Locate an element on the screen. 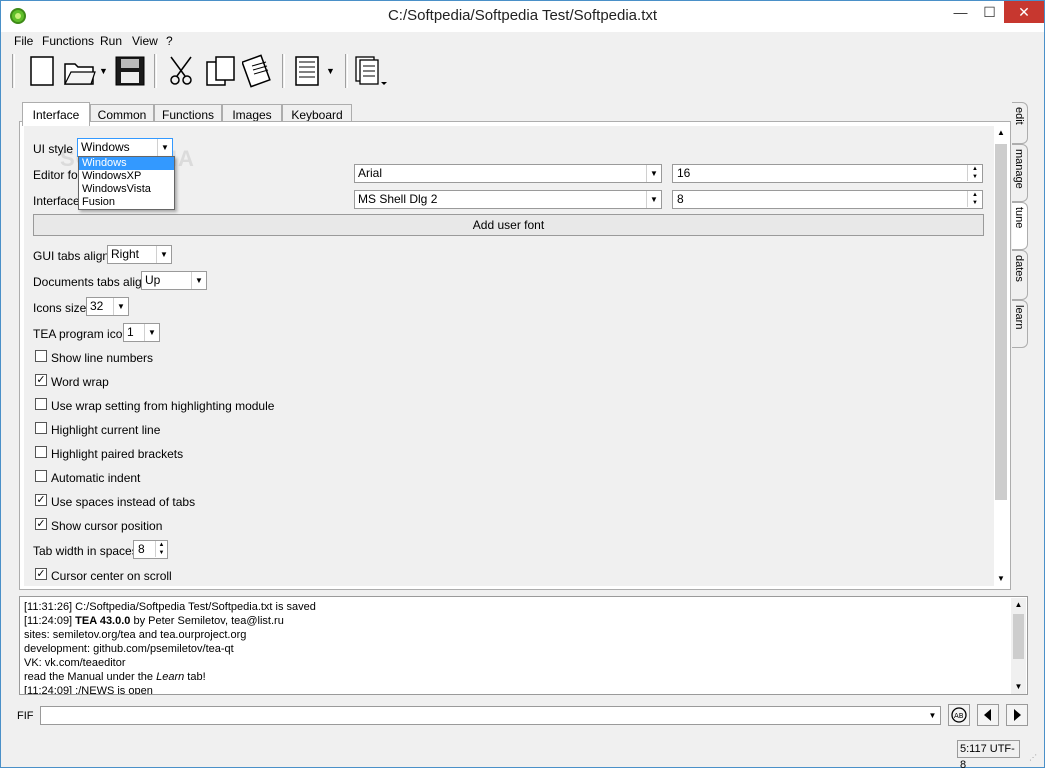 This screenshot has width=1045, height=768. menu-run: Run is located at coordinates (111, 41).